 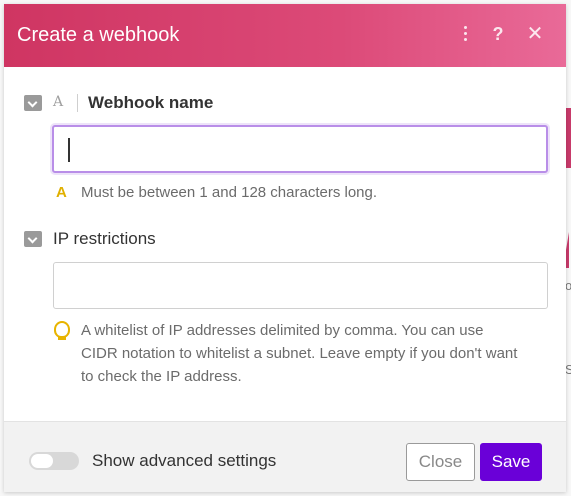 I want to click on dialog-header: Create a webhook ? ✕, so click(x=285, y=35).